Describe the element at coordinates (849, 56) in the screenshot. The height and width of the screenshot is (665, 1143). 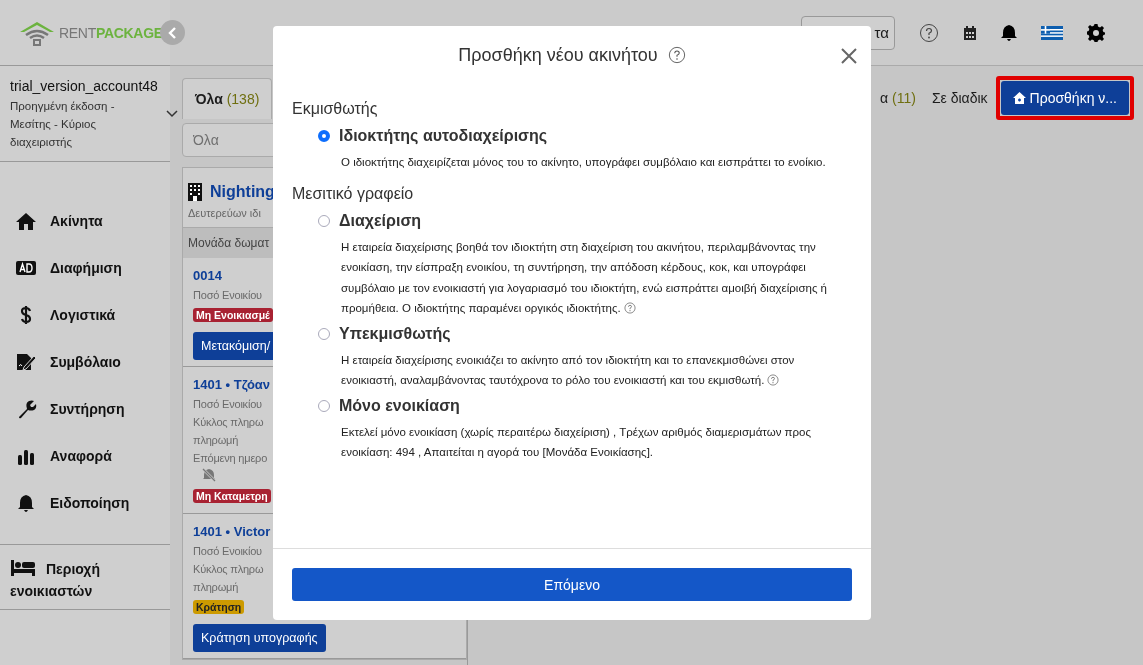
I see `close-icon` at that location.